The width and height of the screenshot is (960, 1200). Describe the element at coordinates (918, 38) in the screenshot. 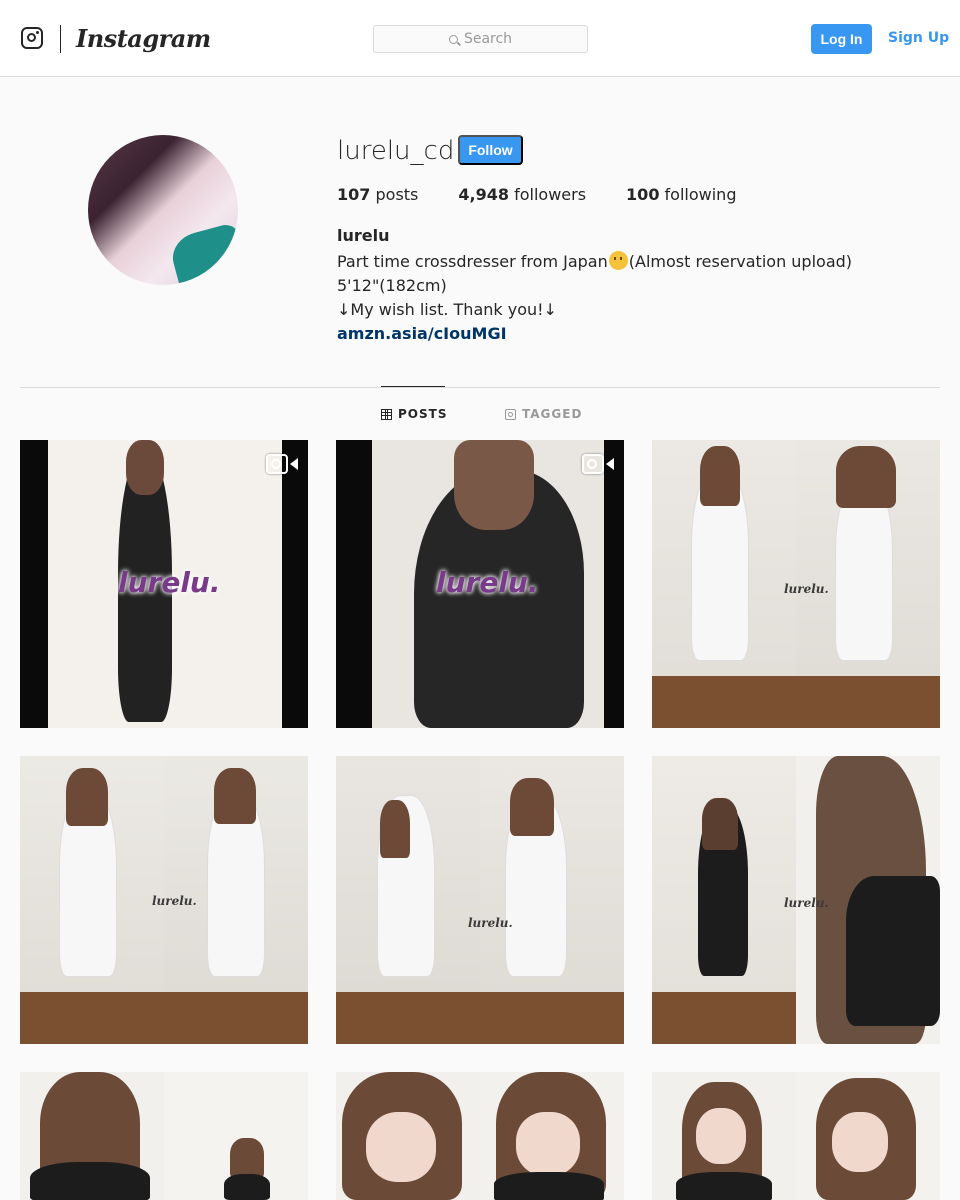

I see `signup-link: Sign Up` at that location.